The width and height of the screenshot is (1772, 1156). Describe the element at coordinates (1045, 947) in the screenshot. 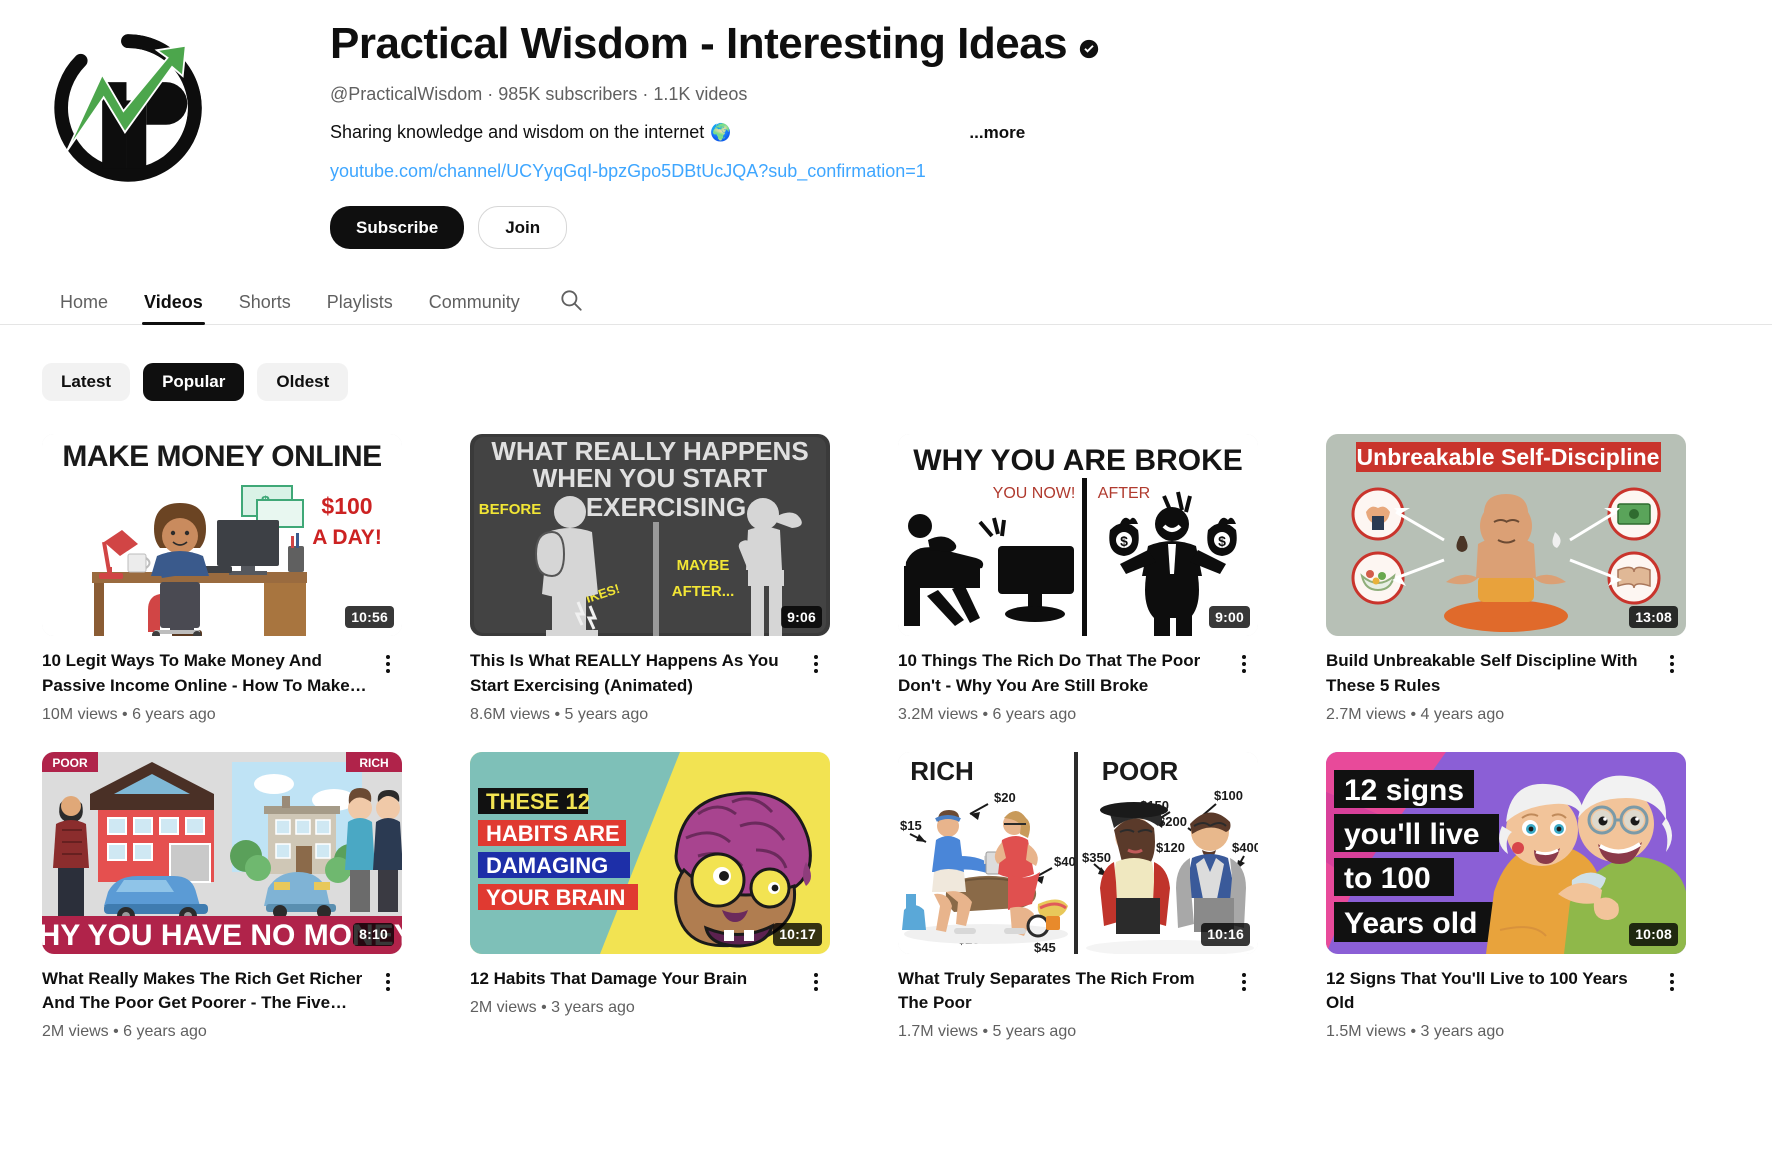

I see `svg-text: $45` at that location.